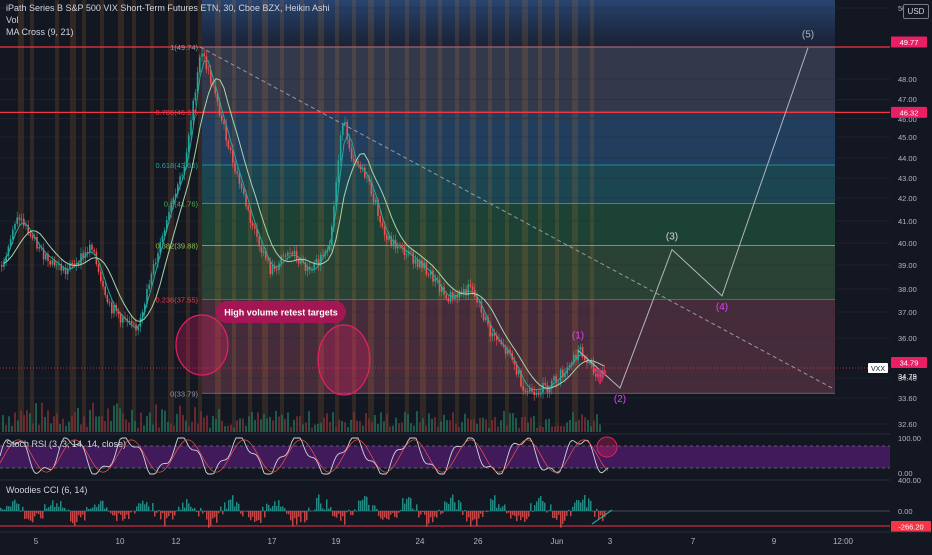 Image resolution: width=932 pixels, height=555 pixels. I want to click on cci-tick: 400.00, so click(909, 480).